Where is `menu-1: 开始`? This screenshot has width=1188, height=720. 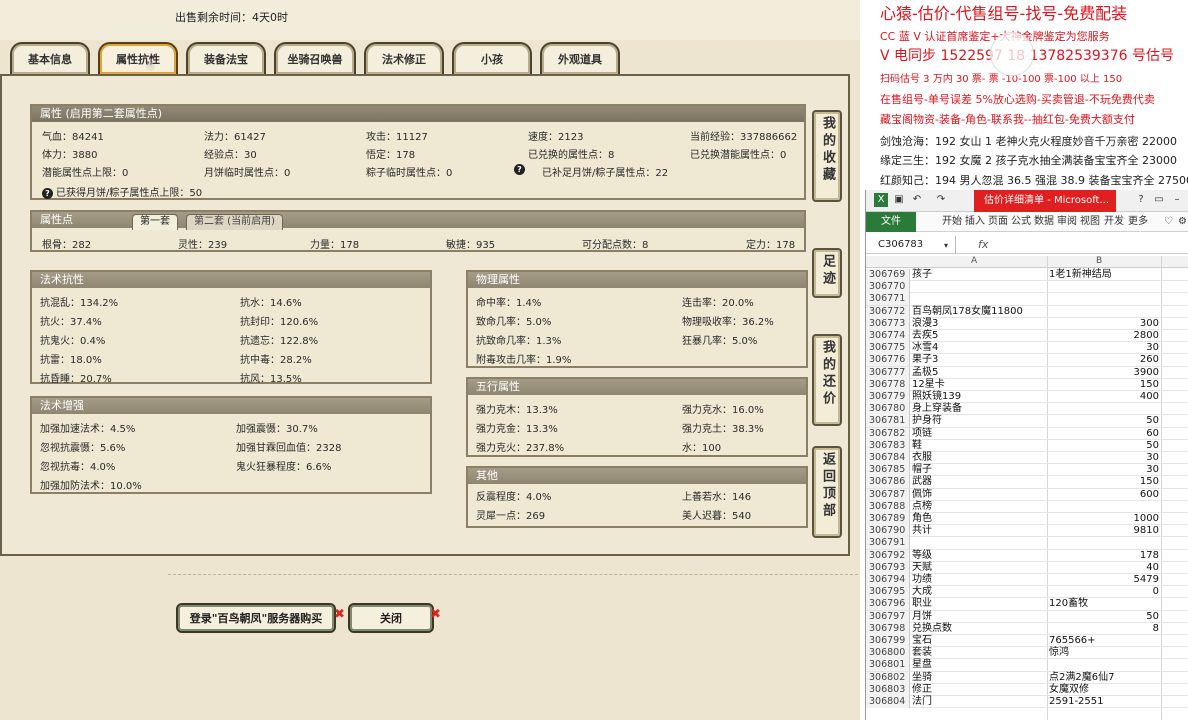 menu-1: 开始 is located at coordinates (952, 222).